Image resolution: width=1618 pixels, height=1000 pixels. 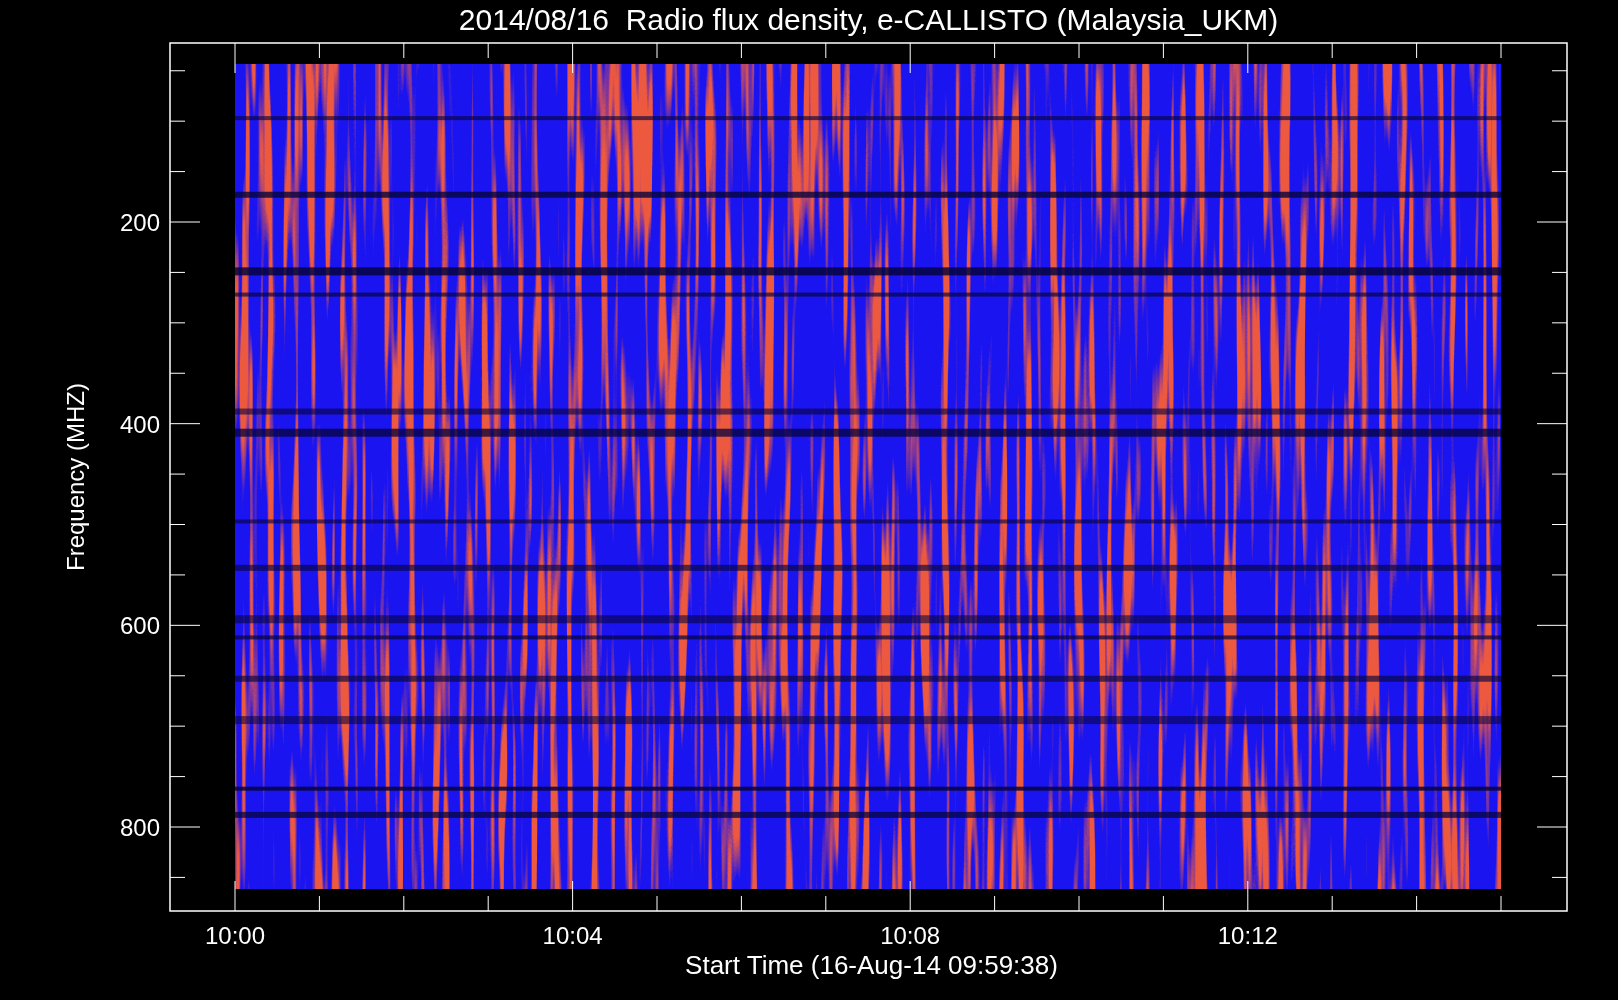 I want to click on y-tick-label: 400, so click(x=139, y=424).